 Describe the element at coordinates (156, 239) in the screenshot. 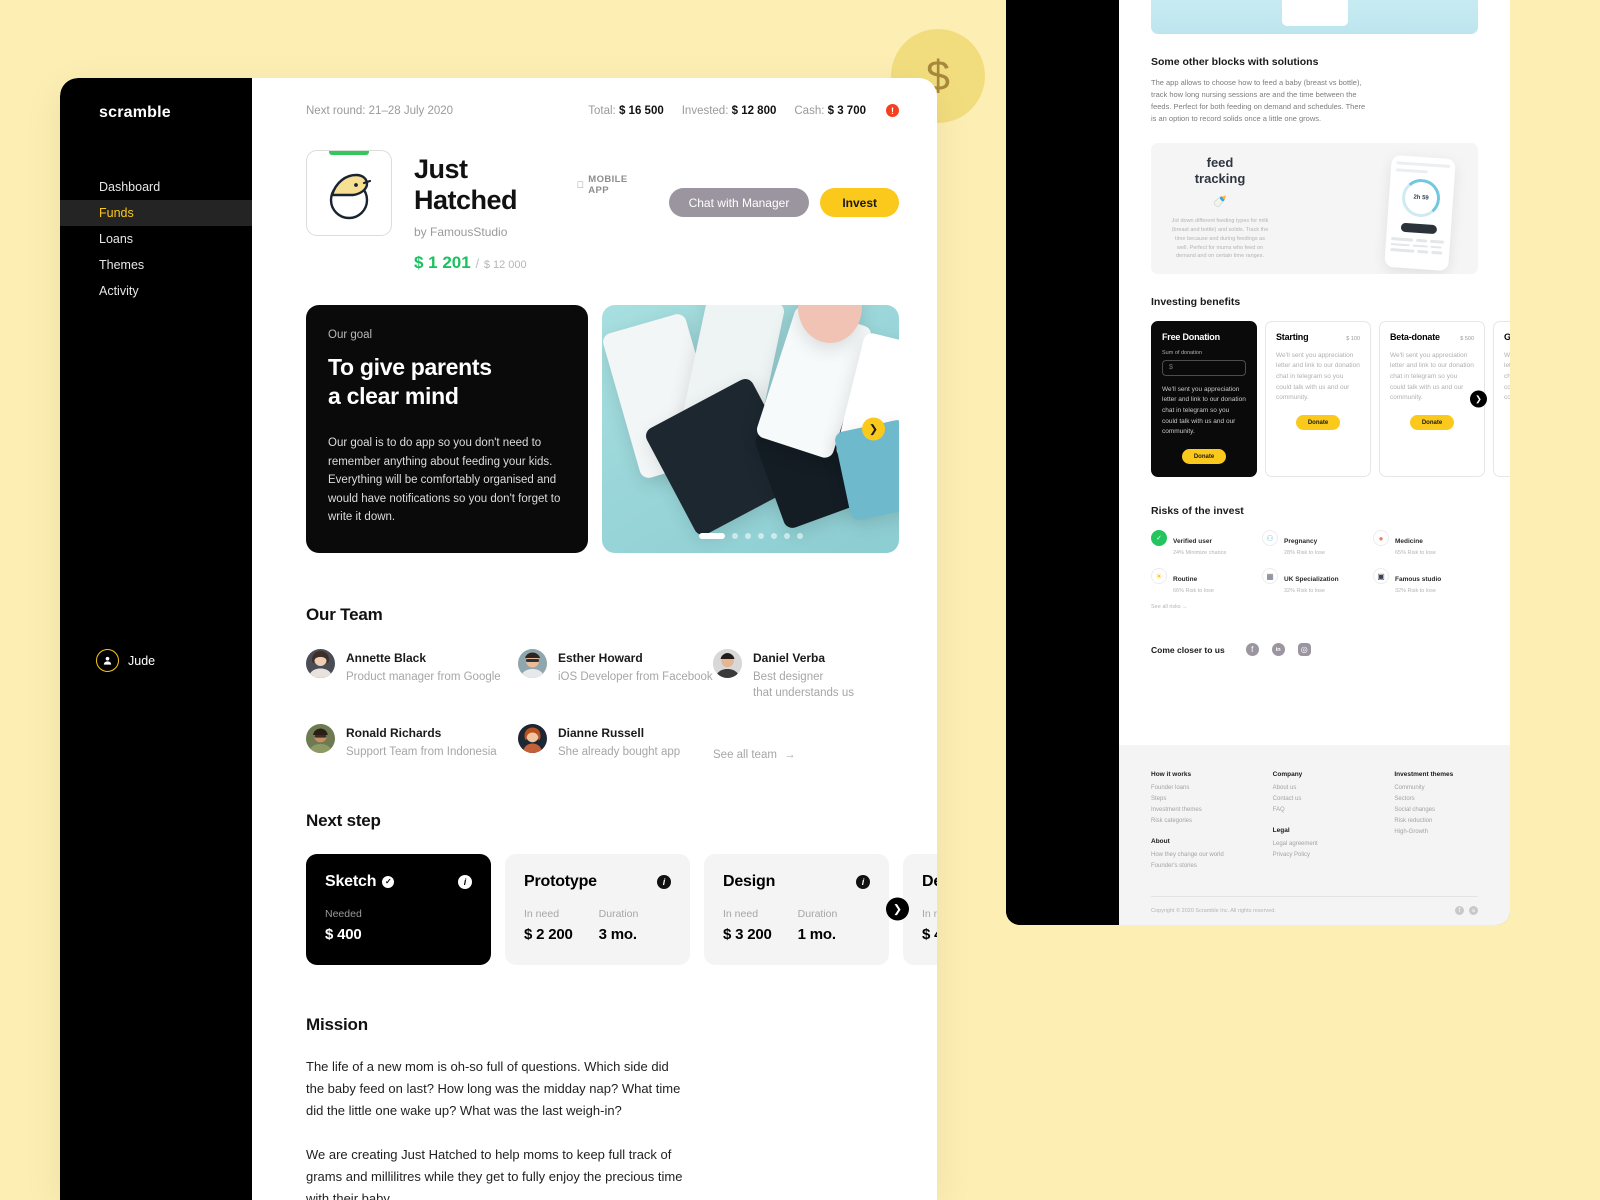

I see `sidebar-item-loans: Loans` at that location.